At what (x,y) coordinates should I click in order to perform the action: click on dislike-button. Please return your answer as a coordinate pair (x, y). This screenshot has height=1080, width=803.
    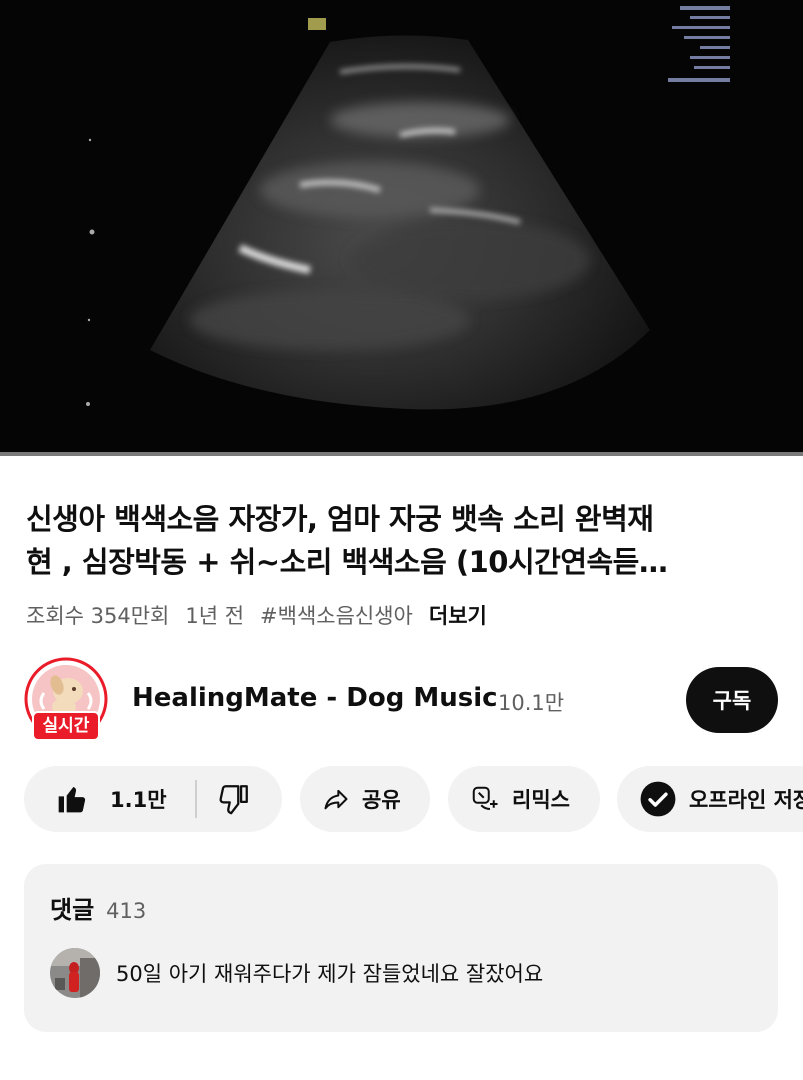
    Looking at the image, I should click on (224, 799).